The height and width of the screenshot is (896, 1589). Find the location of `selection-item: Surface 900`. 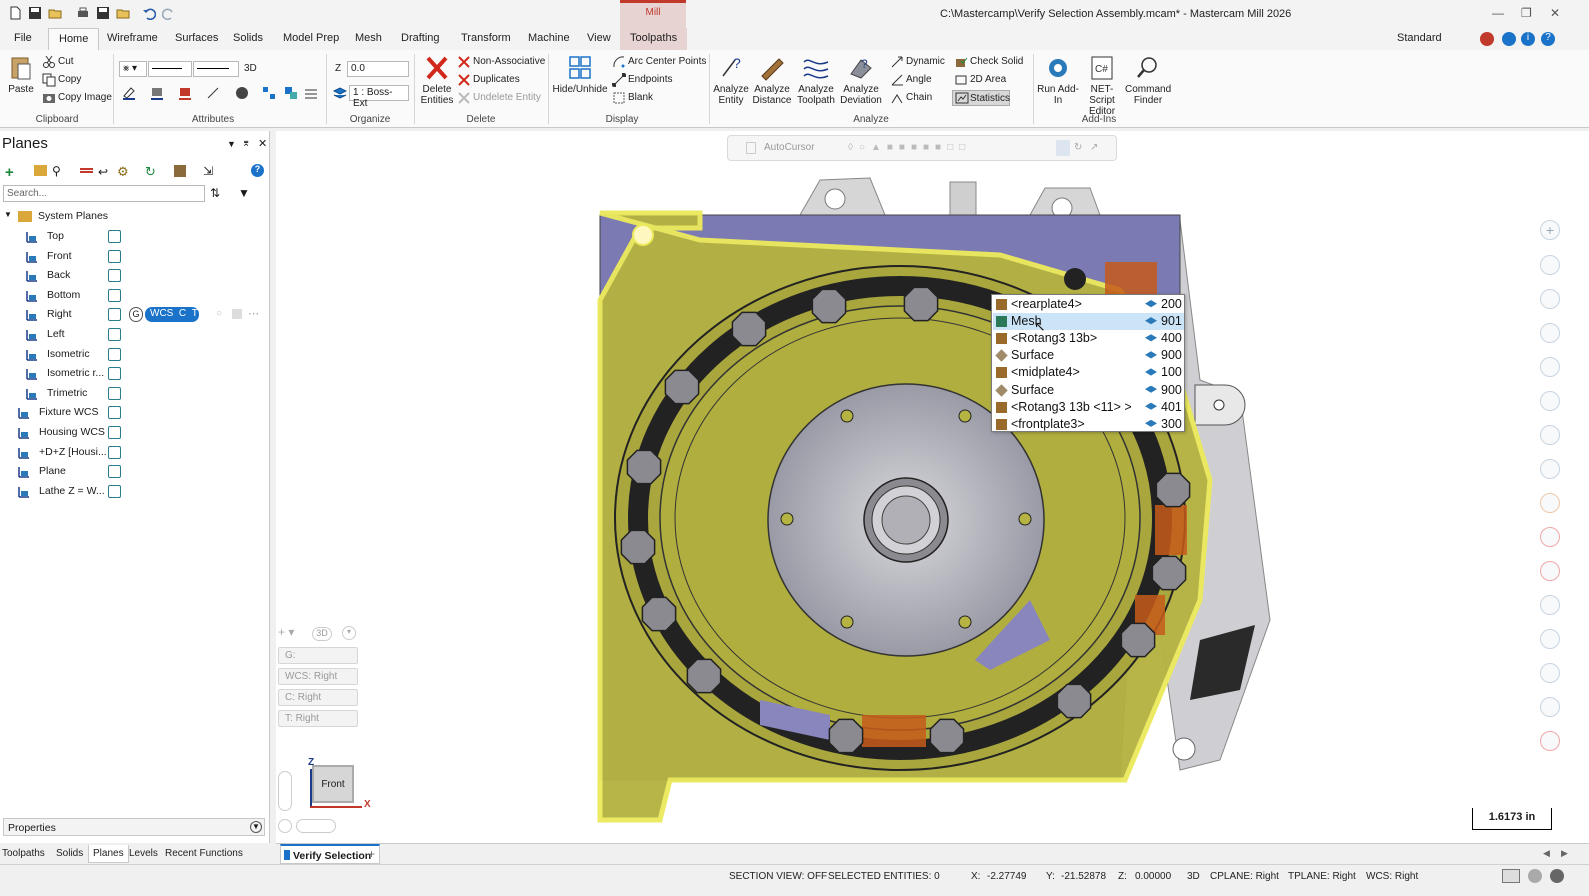

selection-item: Surface 900 is located at coordinates (1088, 390).